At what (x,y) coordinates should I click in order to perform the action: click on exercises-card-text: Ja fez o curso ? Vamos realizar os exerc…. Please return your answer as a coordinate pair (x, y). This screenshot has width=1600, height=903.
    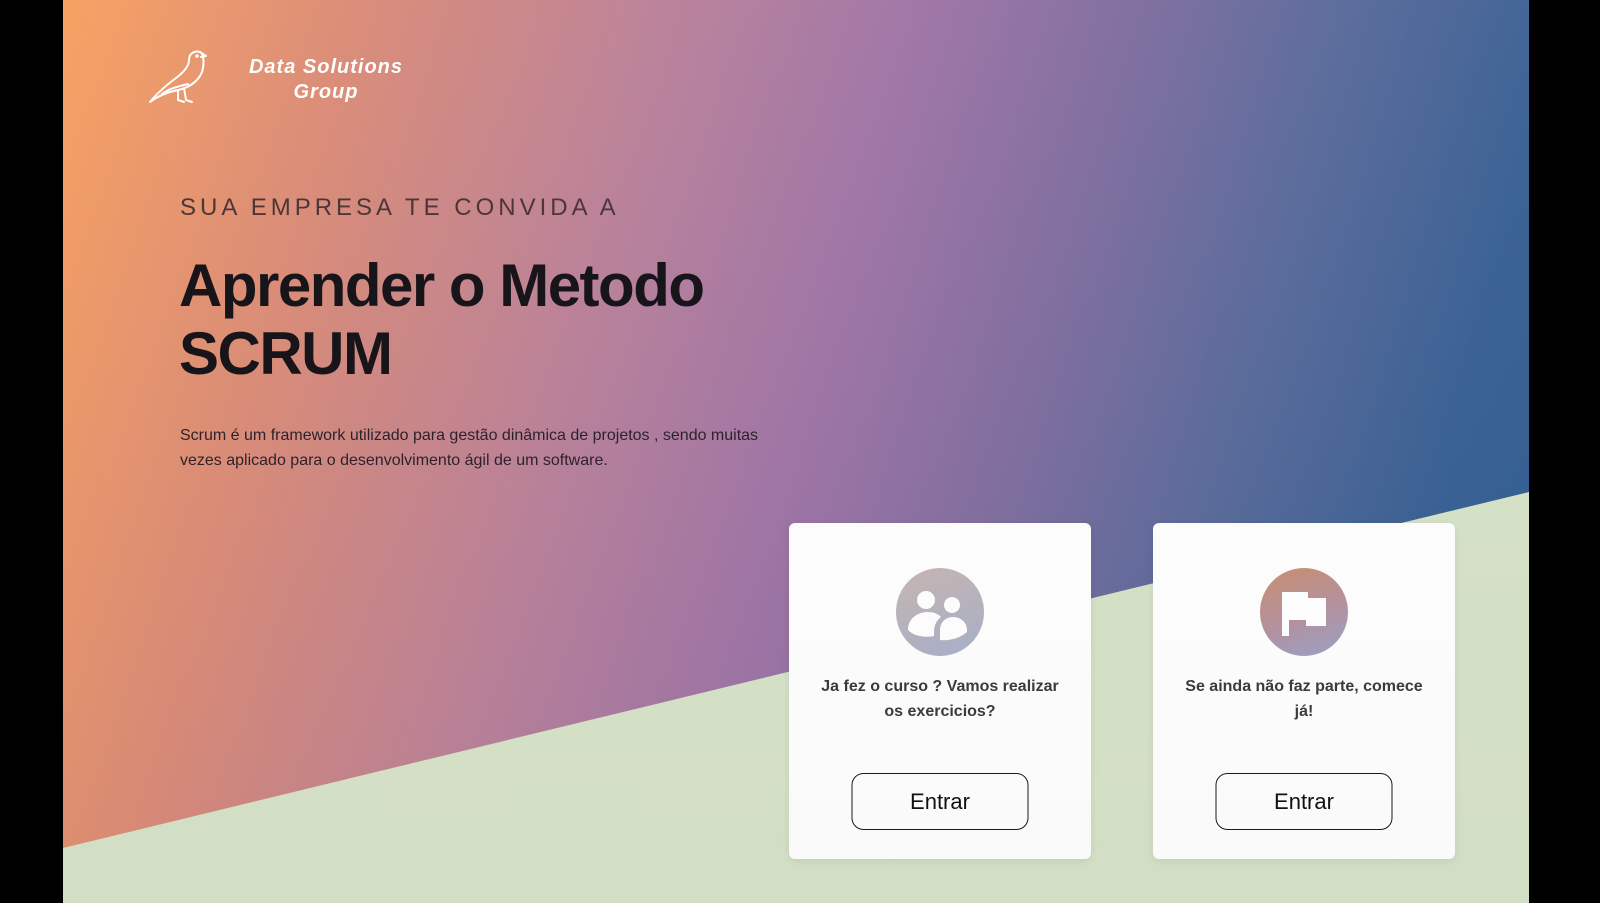
    Looking at the image, I should click on (940, 699).